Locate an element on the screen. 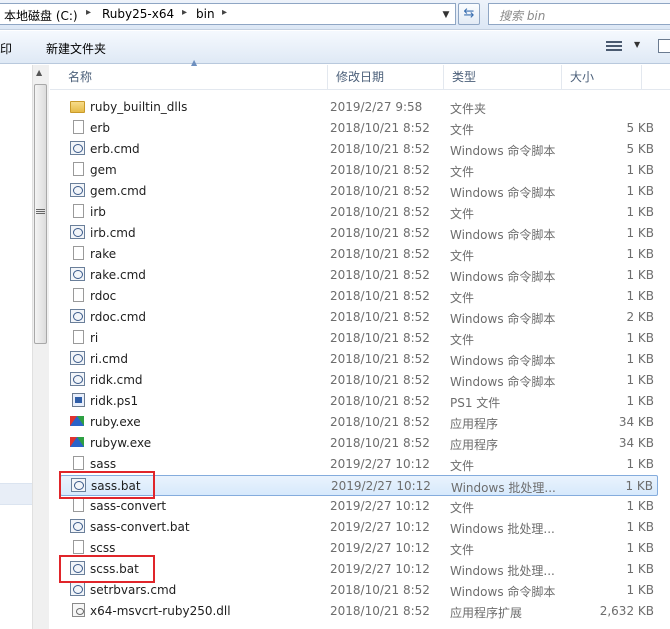 The height and width of the screenshot is (629, 670). batch-file-icon is located at coordinates (77, 526).